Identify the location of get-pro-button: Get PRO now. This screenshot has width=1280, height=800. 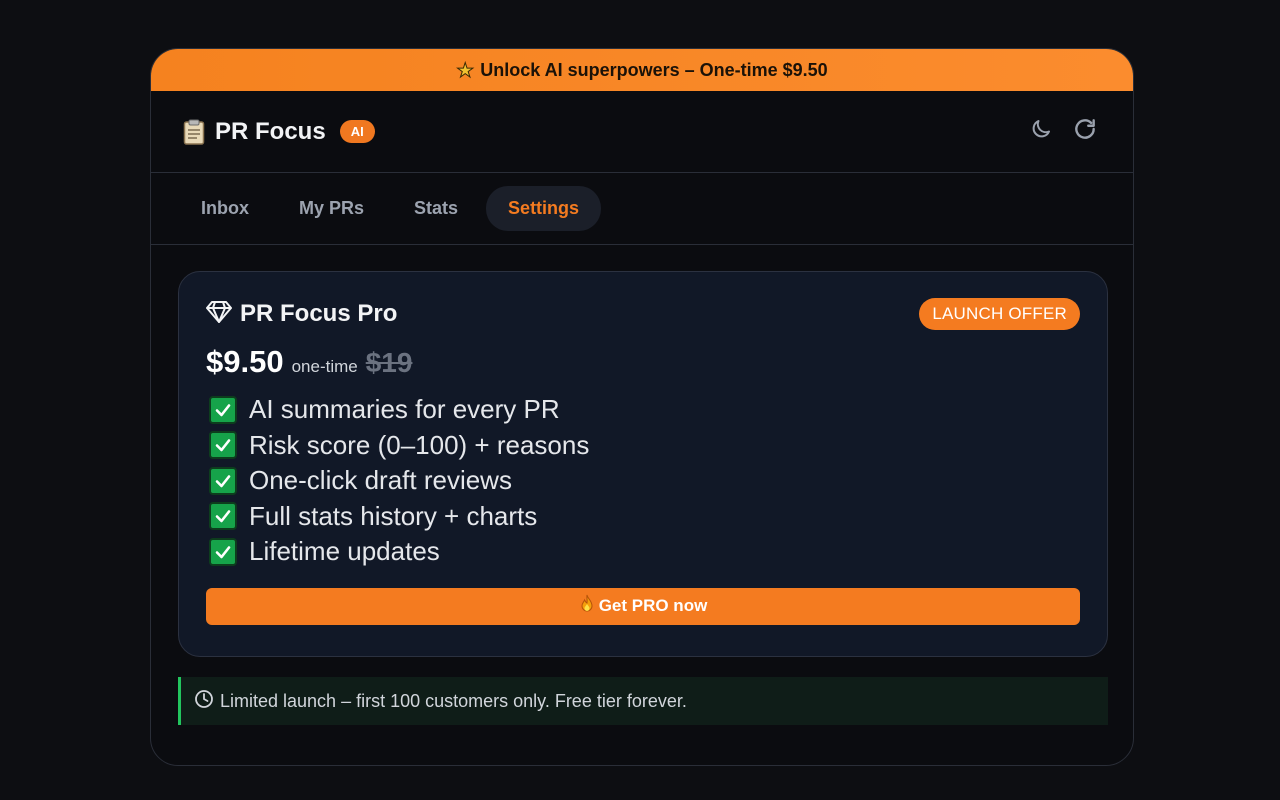
(643, 606).